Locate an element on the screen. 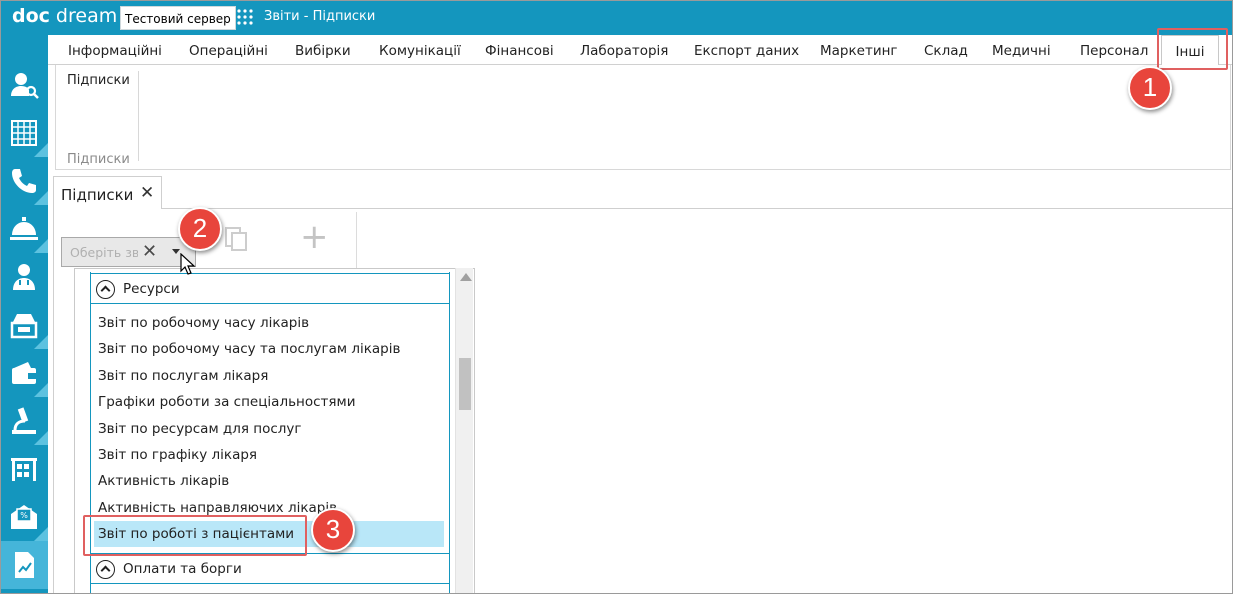 The height and width of the screenshot is (594, 1233). list-item: Звіт по ресурсам для послуг is located at coordinates (269, 429).